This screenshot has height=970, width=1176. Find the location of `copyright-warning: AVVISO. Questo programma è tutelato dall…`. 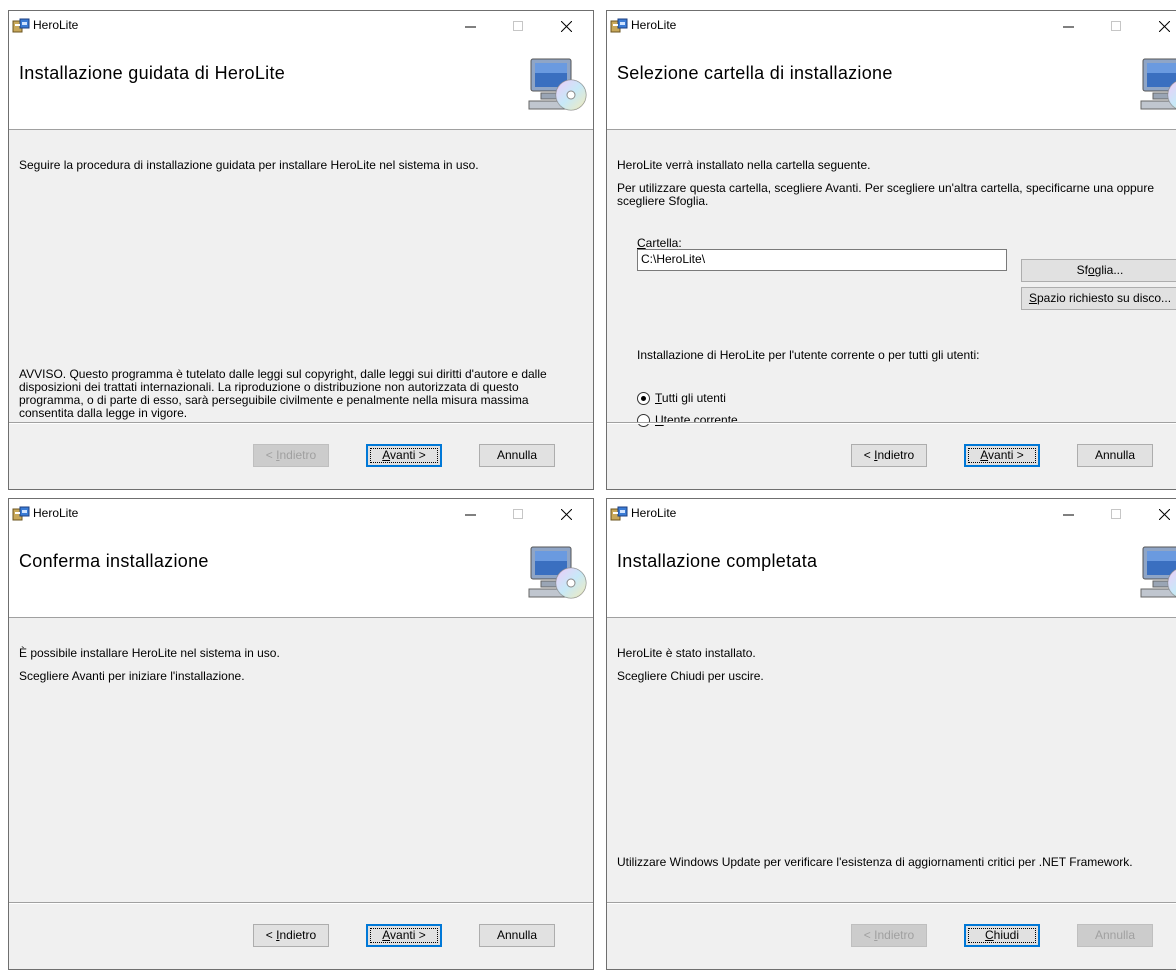

copyright-warning: AVVISO. Questo programma è tutelato dall… is located at coordinates (283, 393).